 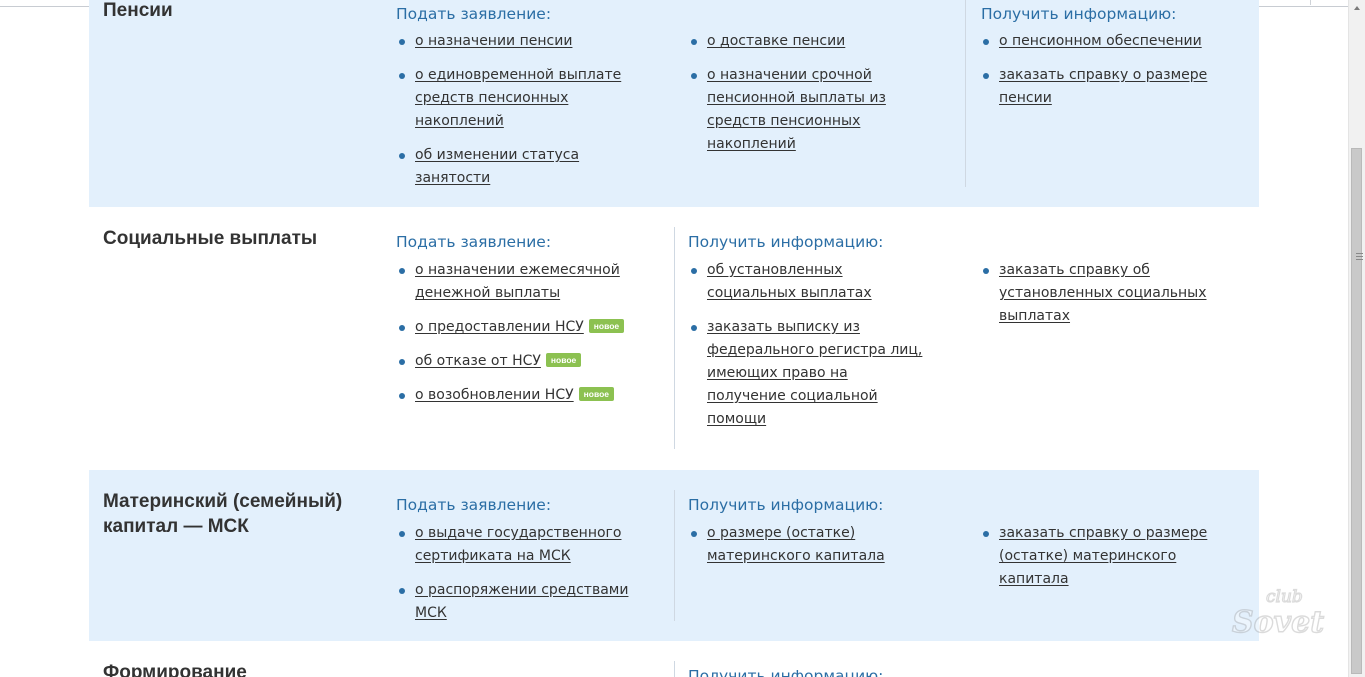 What do you see at coordinates (493, 41) in the screenshot?
I see `link-pension-assignment: о назначении пенсии` at bounding box center [493, 41].